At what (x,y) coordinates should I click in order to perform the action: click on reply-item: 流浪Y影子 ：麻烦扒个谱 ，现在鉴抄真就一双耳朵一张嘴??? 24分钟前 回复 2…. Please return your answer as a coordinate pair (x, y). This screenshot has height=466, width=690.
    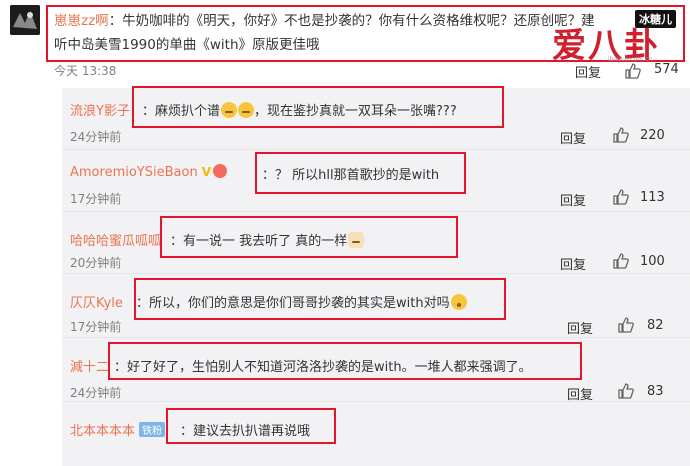
    Looking at the image, I should click on (376, 118).